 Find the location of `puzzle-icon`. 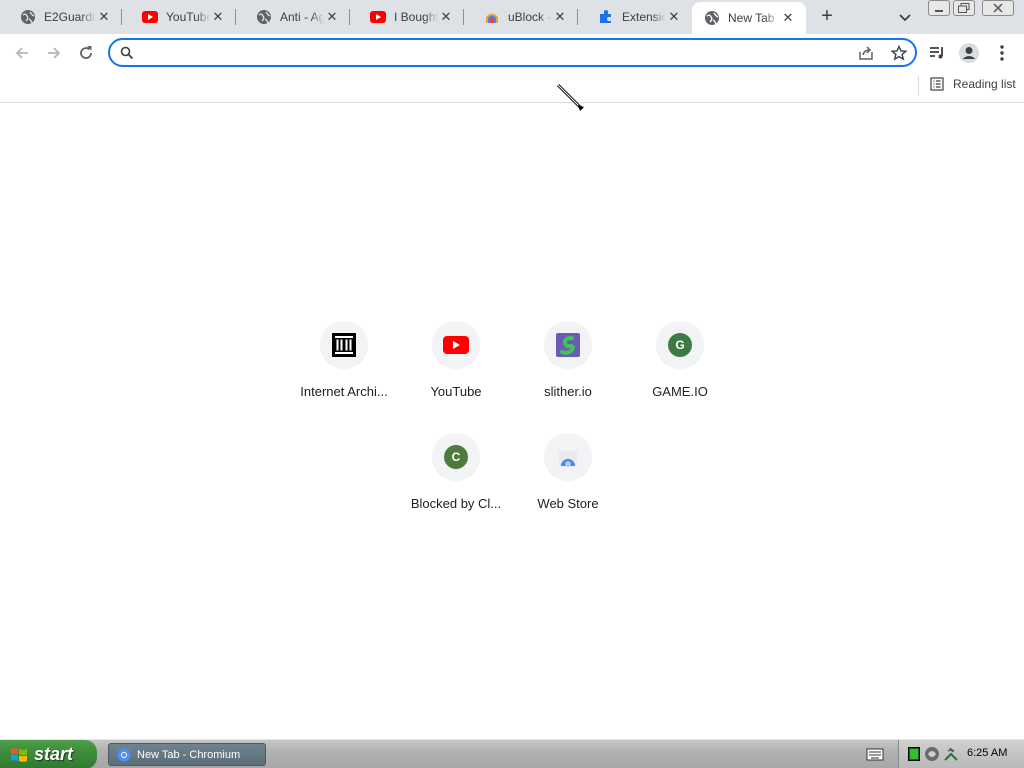

puzzle-icon is located at coordinates (606, 17).